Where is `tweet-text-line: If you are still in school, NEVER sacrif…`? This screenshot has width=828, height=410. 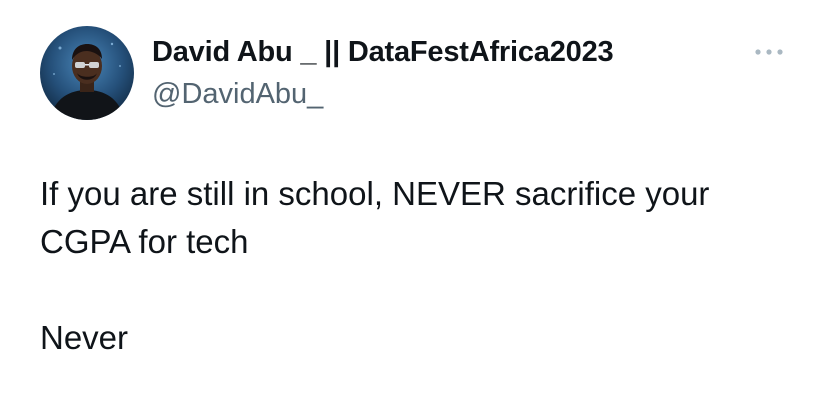
tweet-text-line: If you are still in school, NEVER sacrif… is located at coordinates (375, 193).